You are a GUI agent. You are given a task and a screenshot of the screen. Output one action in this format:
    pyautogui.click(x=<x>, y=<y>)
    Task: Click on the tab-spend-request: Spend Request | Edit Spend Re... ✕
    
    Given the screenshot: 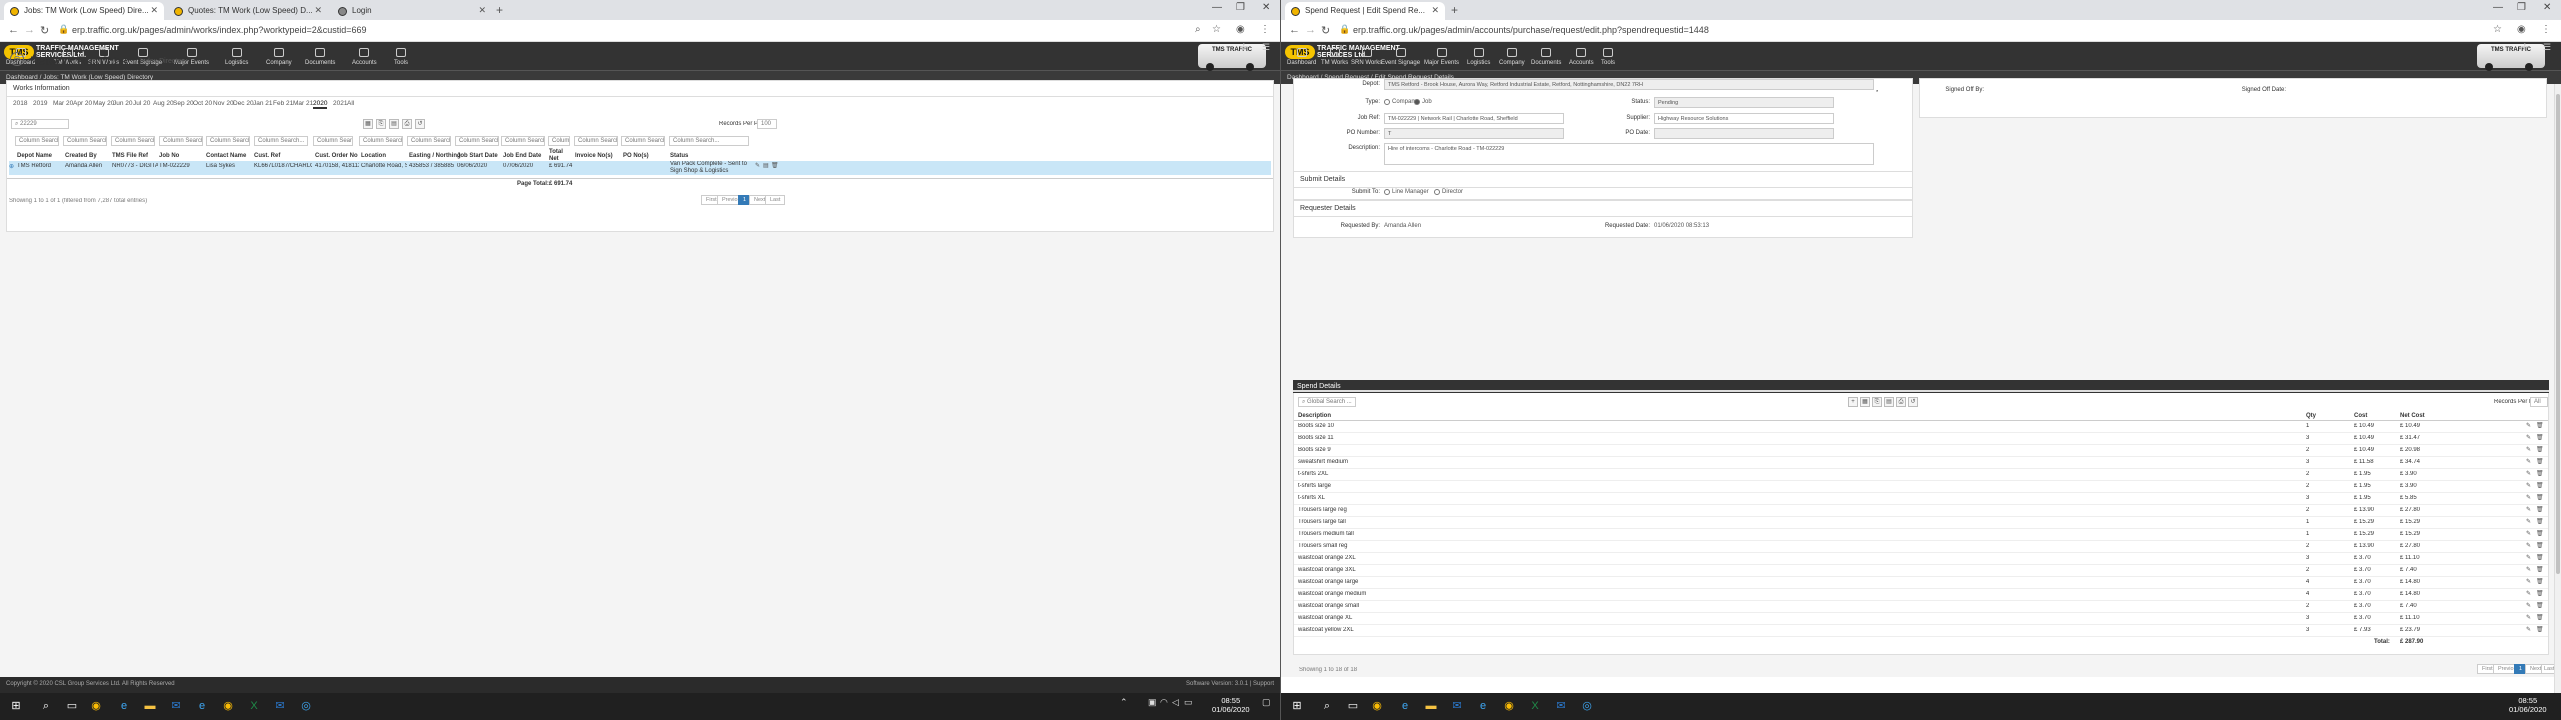 What is the action you would take?
    pyautogui.click(x=1365, y=11)
    